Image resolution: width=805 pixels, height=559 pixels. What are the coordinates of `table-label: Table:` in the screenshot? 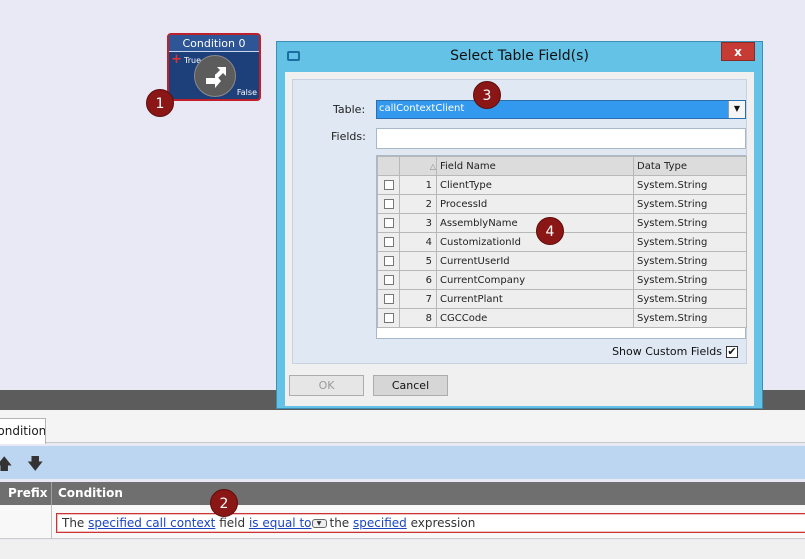 It's located at (349, 109).